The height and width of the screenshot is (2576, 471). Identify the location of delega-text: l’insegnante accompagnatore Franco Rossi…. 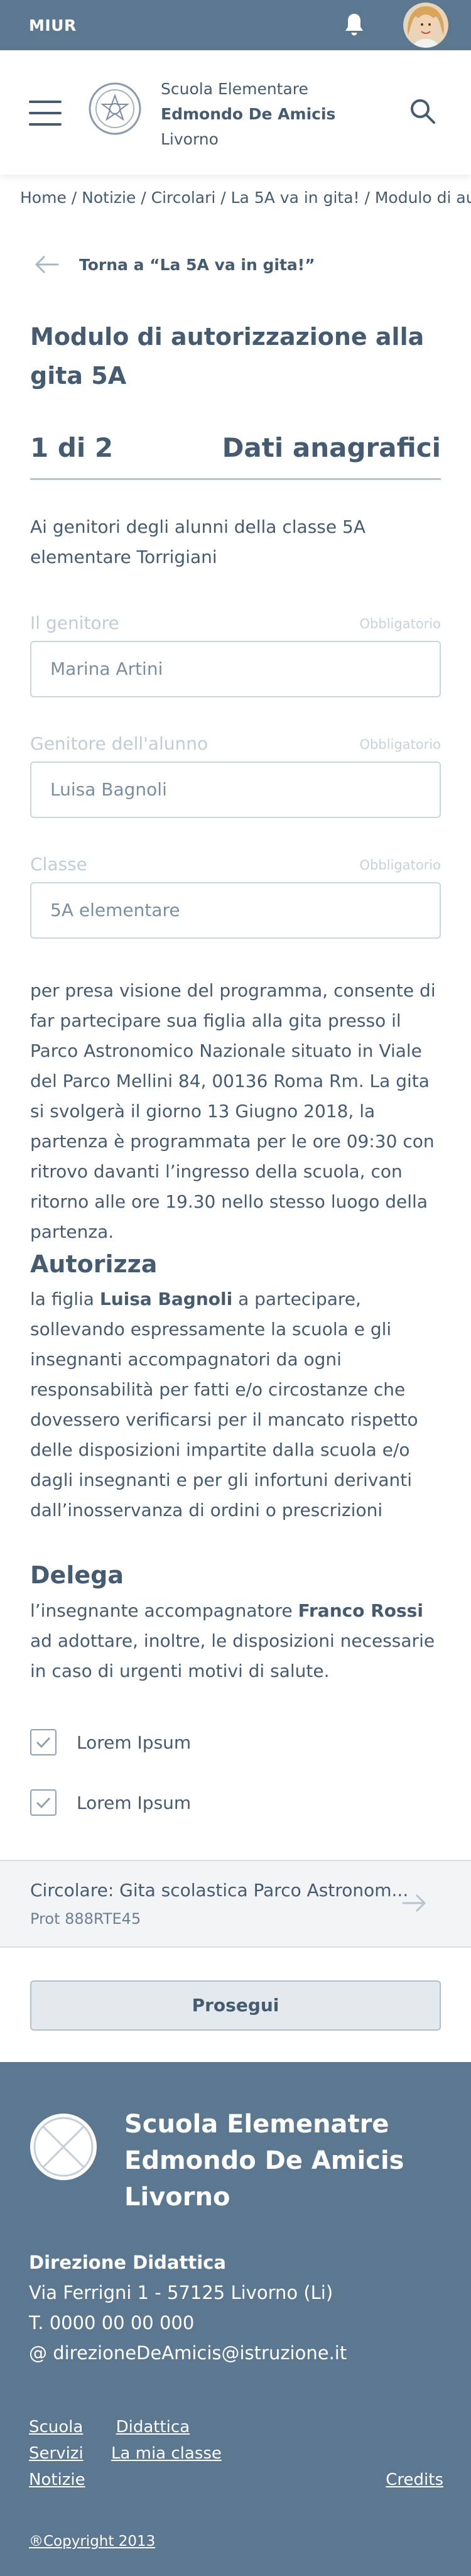
(233, 1641).